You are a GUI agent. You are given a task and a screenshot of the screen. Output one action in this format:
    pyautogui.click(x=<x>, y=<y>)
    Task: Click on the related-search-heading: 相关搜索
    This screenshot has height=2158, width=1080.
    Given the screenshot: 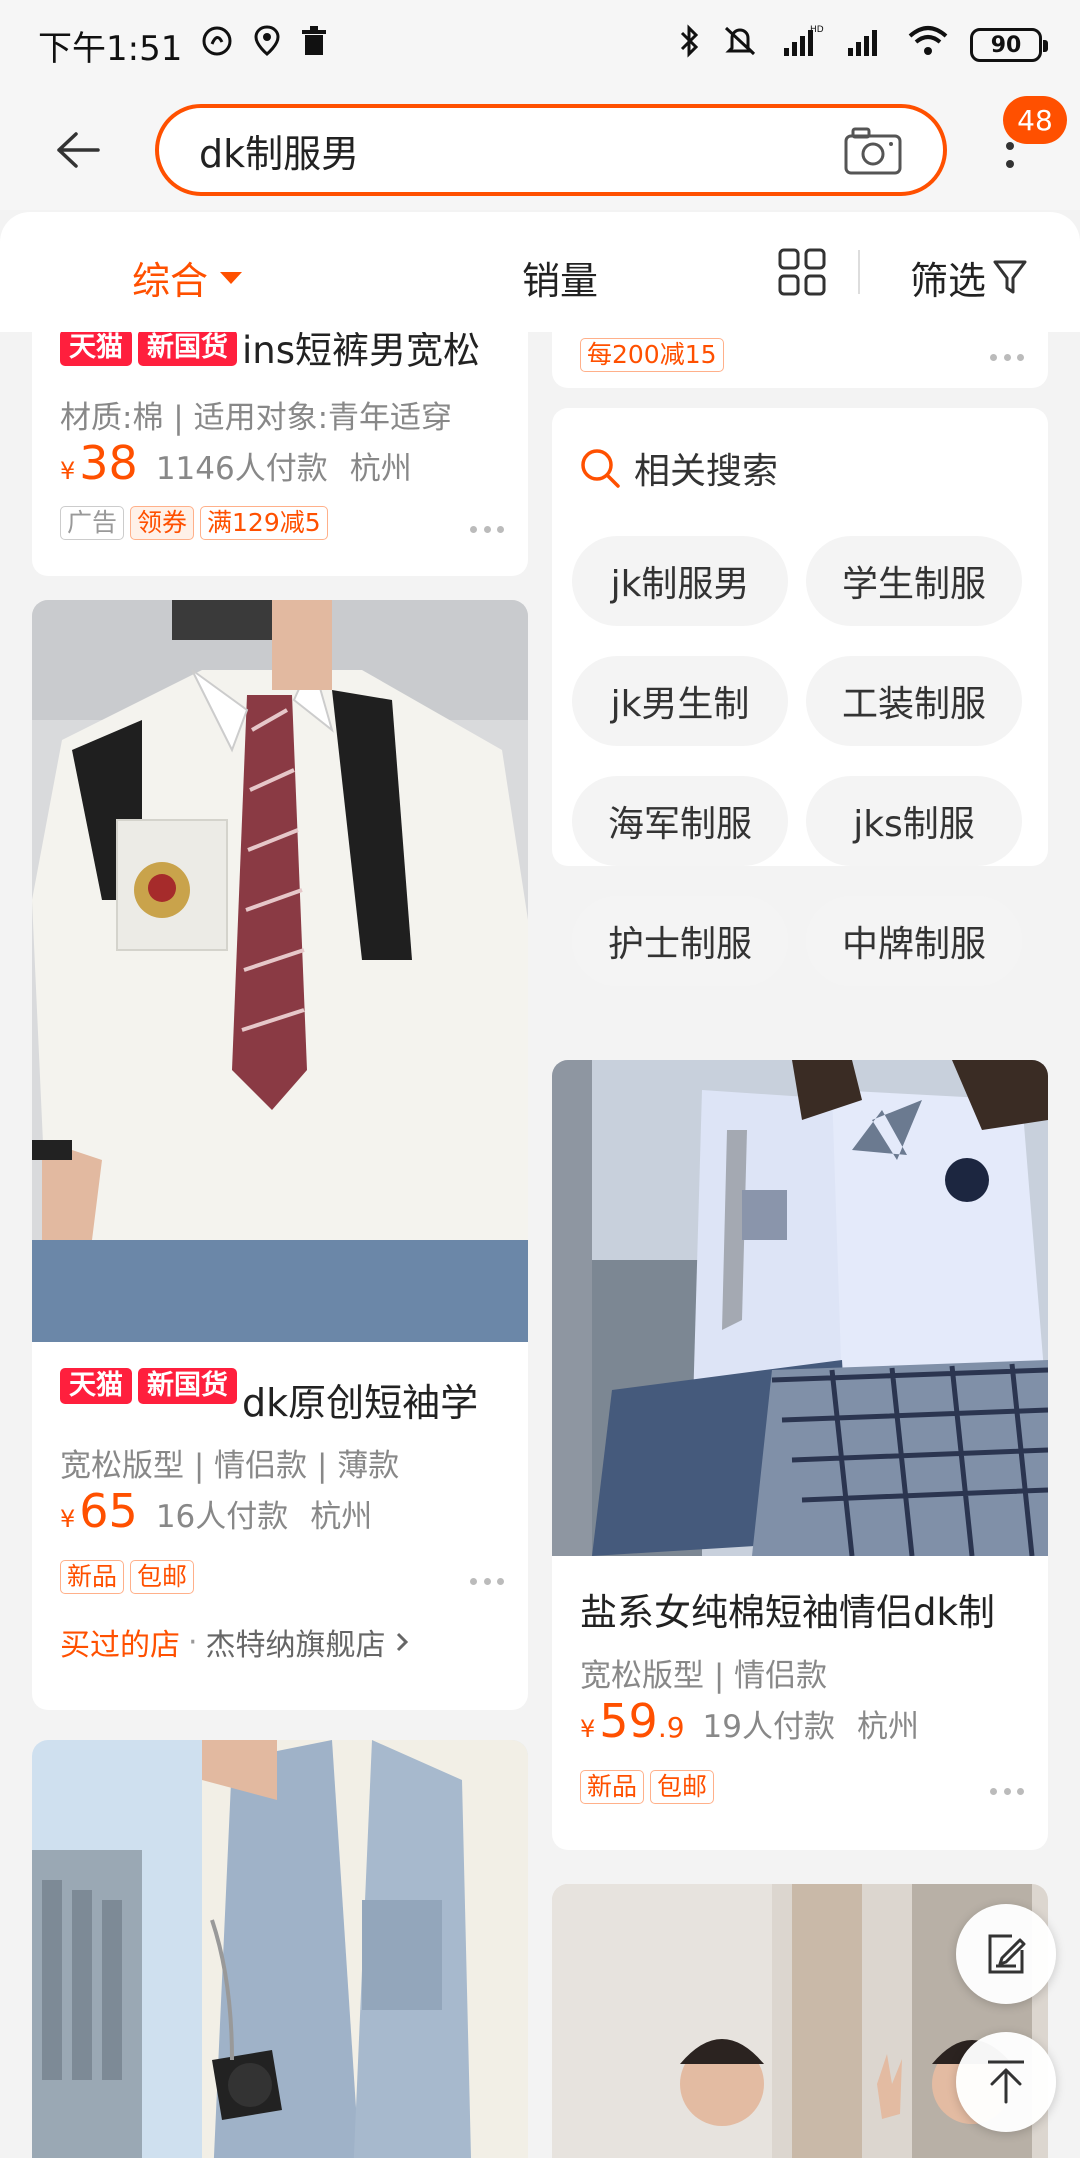 What is the action you would take?
    pyautogui.click(x=678, y=468)
    